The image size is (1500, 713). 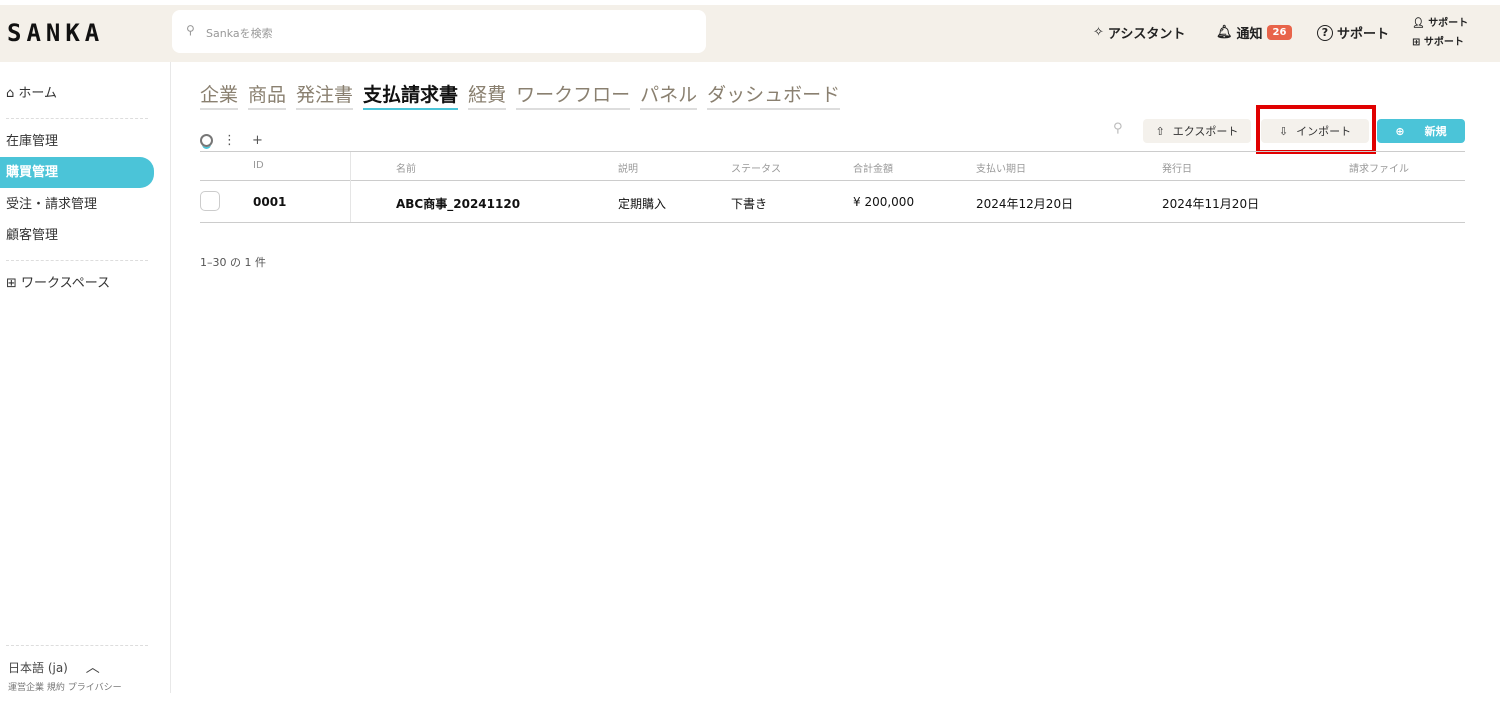 What do you see at coordinates (206, 140) in the screenshot?
I see `view-circle-icon` at bounding box center [206, 140].